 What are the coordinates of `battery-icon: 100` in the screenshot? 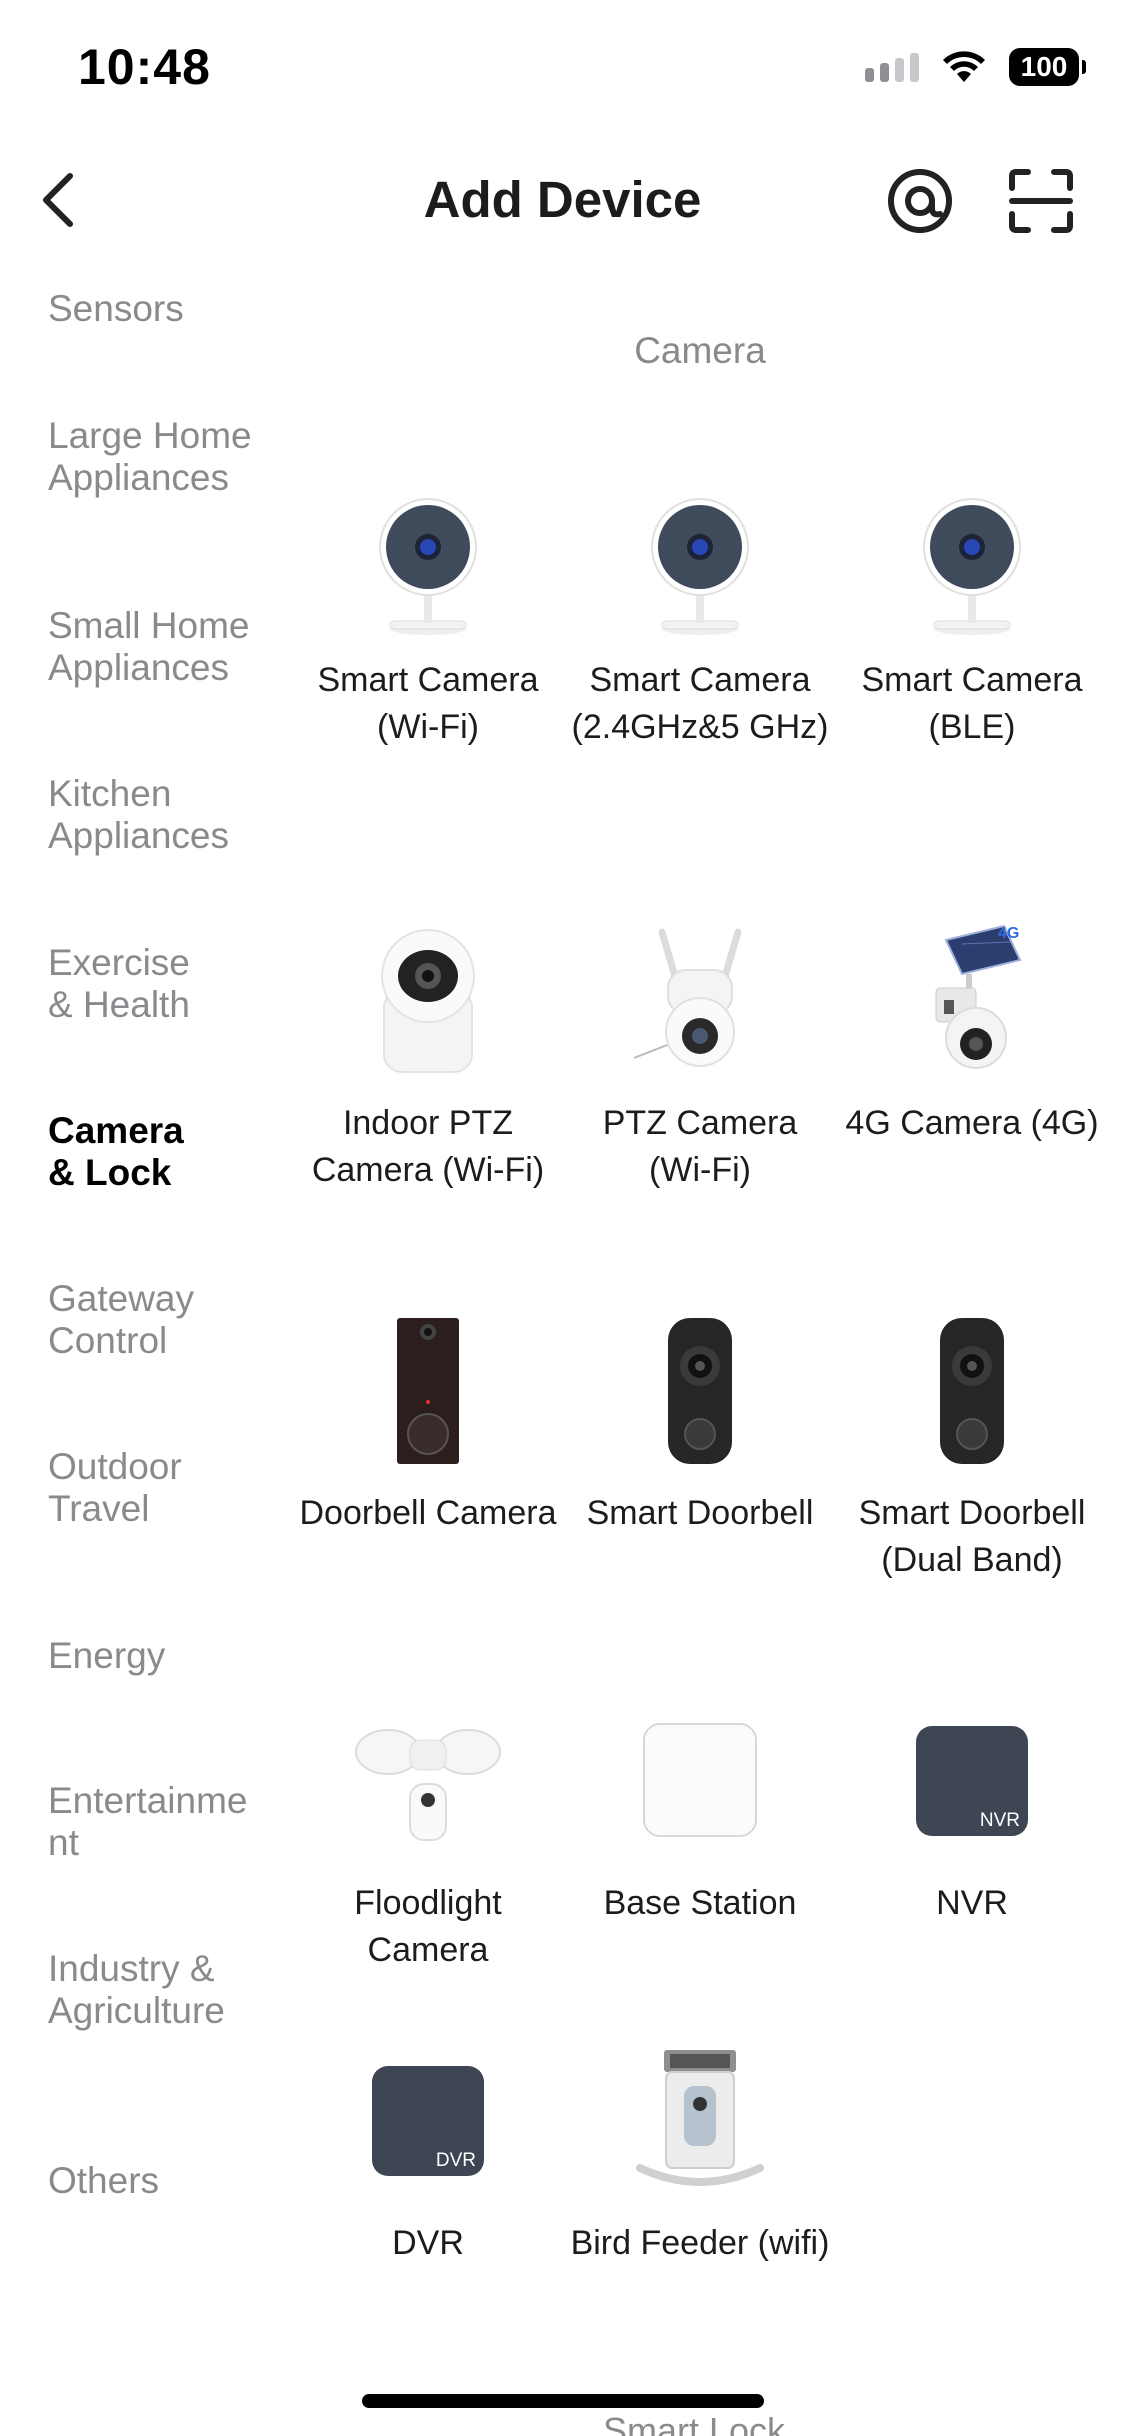 It's located at (1047, 67).